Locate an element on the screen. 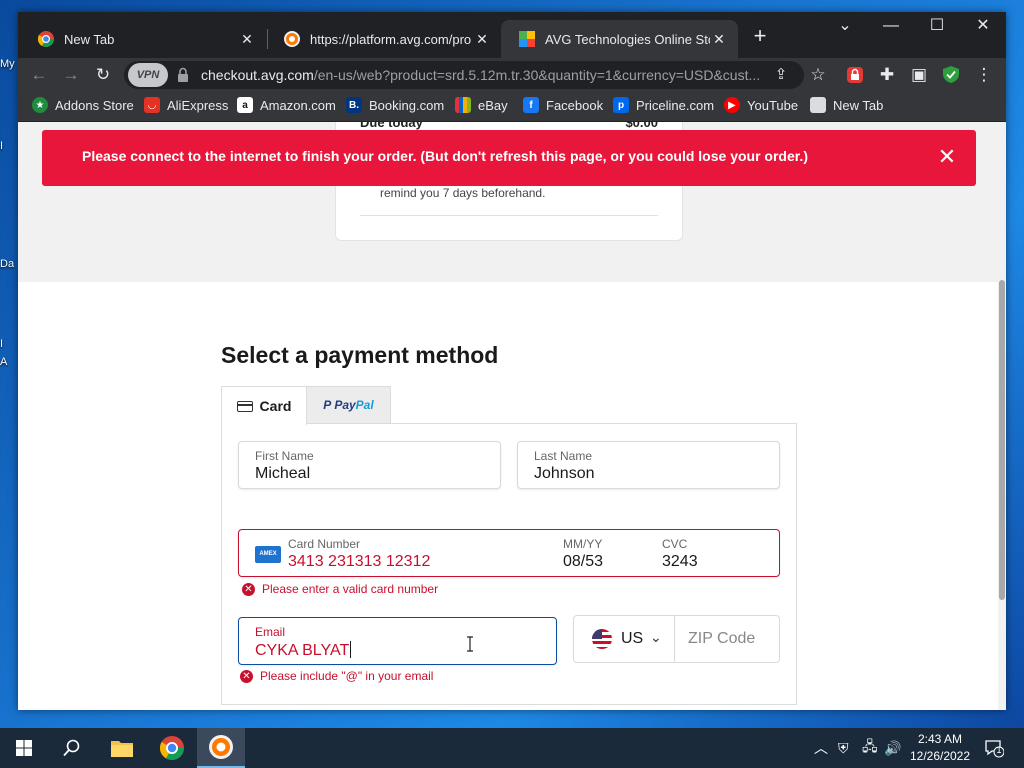  search-button is located at coordinates (72, 748).